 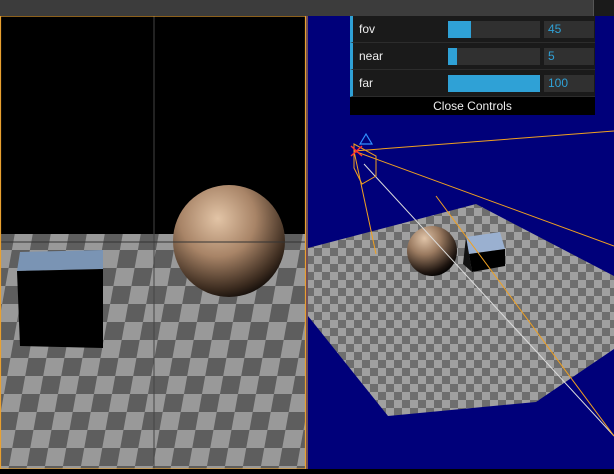 I want to click on window-button, so click(x=603, y=8).